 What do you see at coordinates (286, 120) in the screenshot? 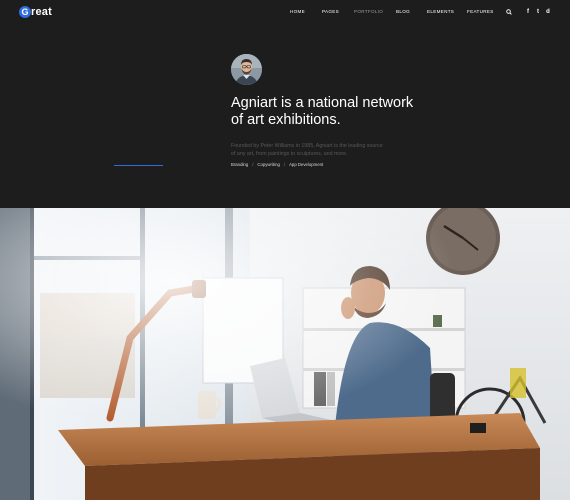
I see `hero-headline-line2: of art exhibitions.` at bounding box center [286, 120].